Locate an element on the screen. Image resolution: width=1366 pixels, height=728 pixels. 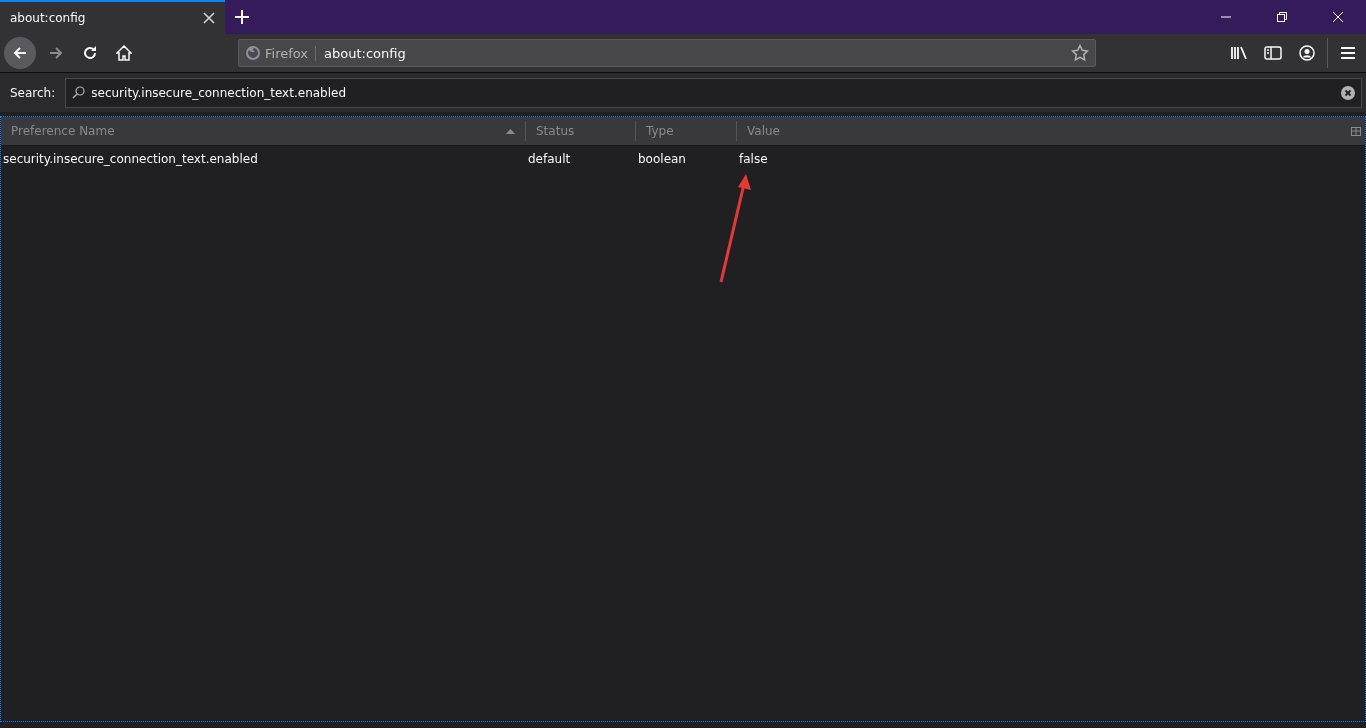
back-arrow-icon is located at coordinates (20, 53).